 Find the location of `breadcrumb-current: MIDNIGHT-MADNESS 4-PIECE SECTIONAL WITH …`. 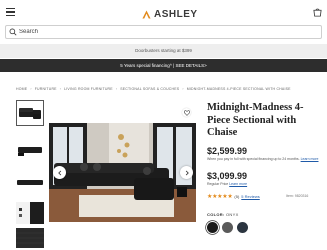

breadcrumb-current: MIDNIGHT-MADNESS 4-PIECE SECTIONAL WITH … is located at coordinates (238, 89).